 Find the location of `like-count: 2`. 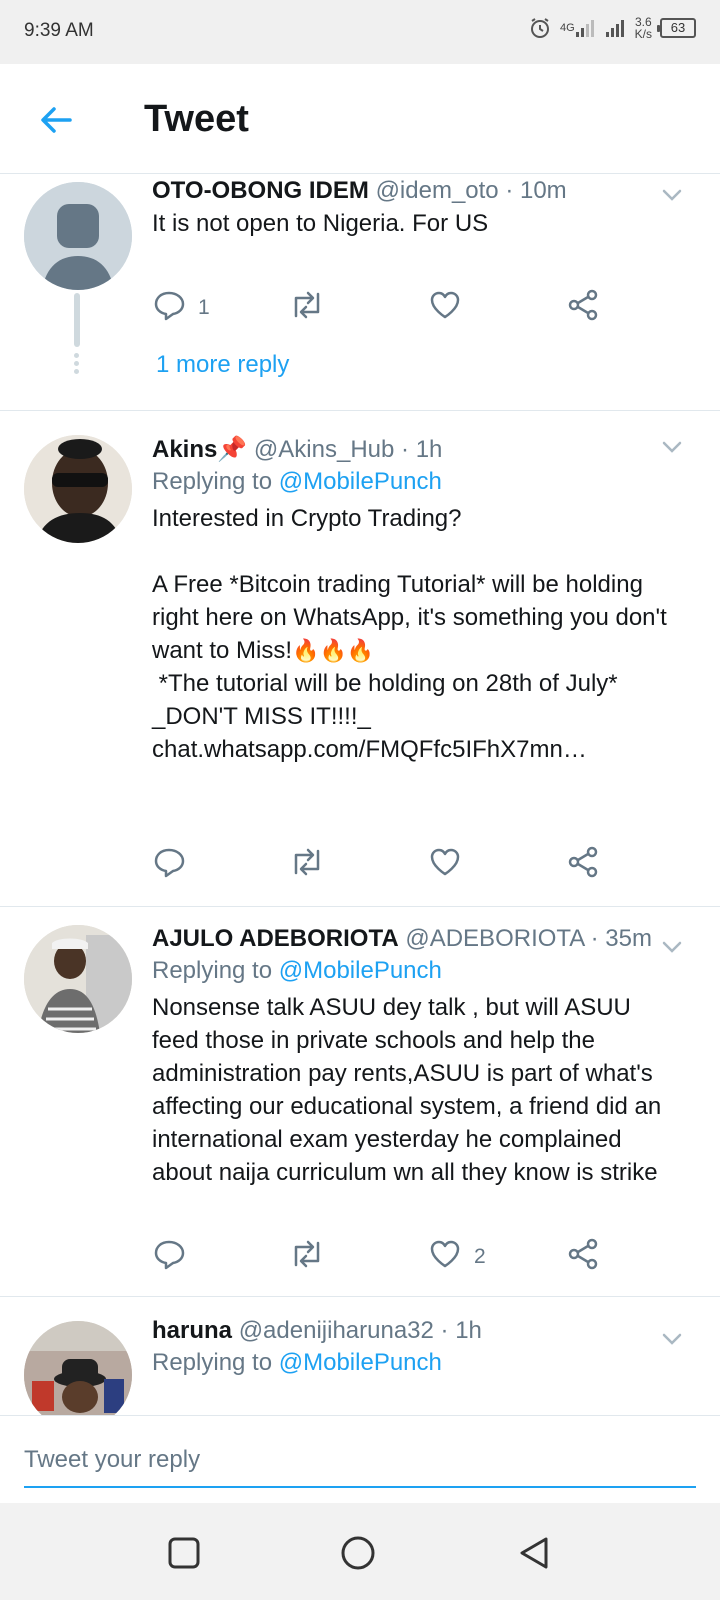

like-count: 2 is located at coordinates (480, 1256).